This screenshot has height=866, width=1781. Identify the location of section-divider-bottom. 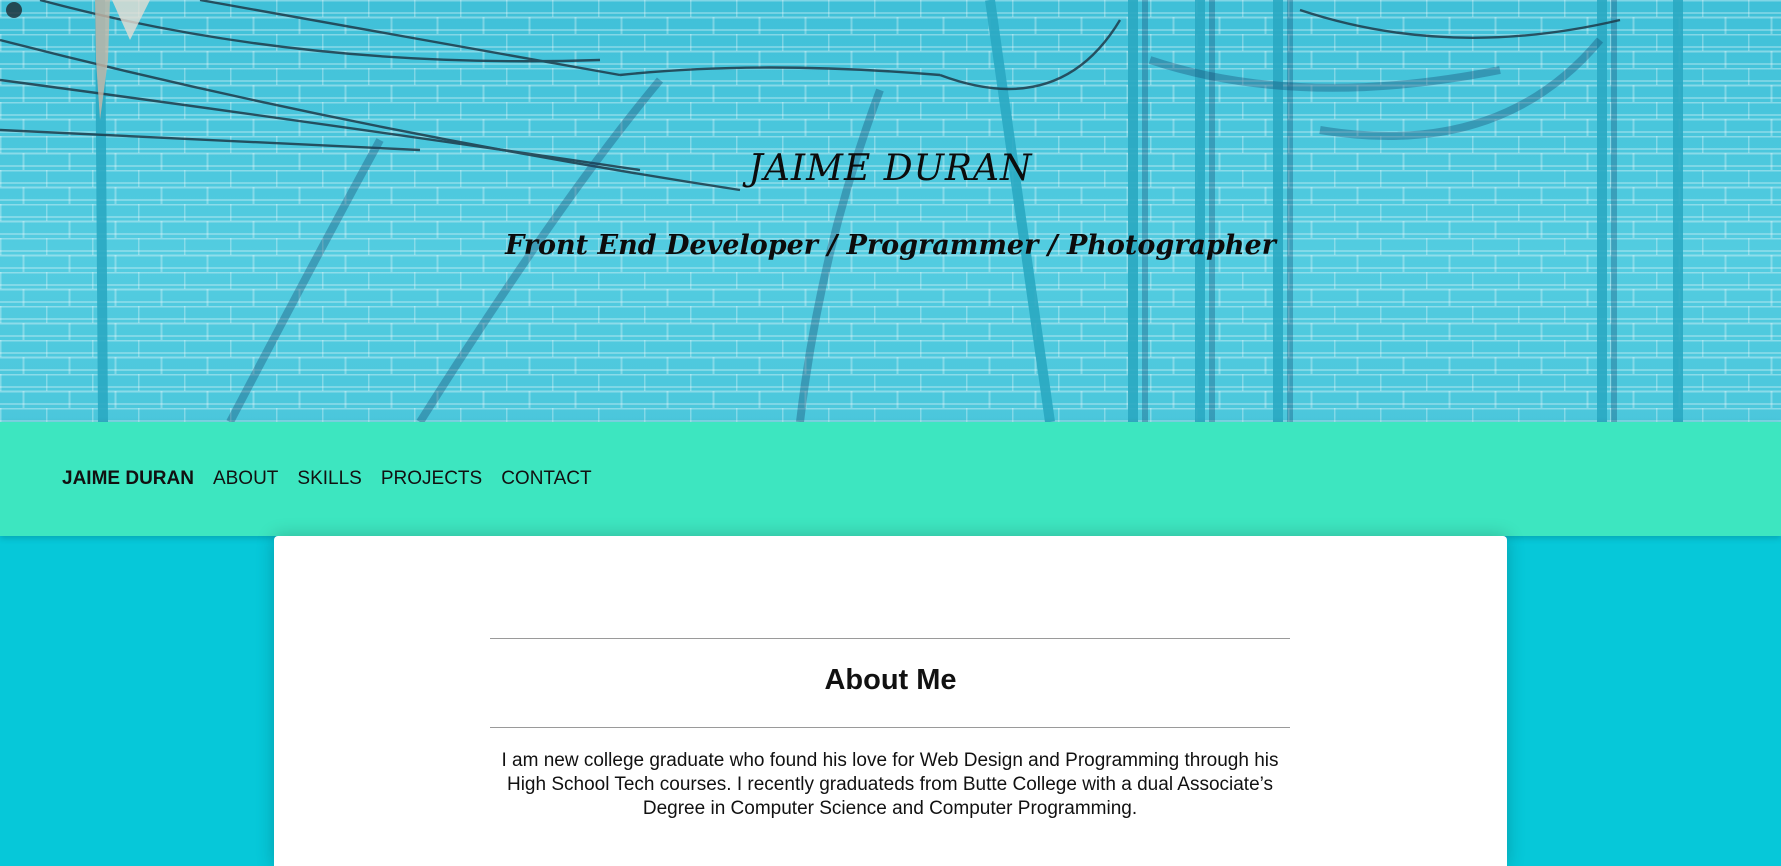
(890, 727).